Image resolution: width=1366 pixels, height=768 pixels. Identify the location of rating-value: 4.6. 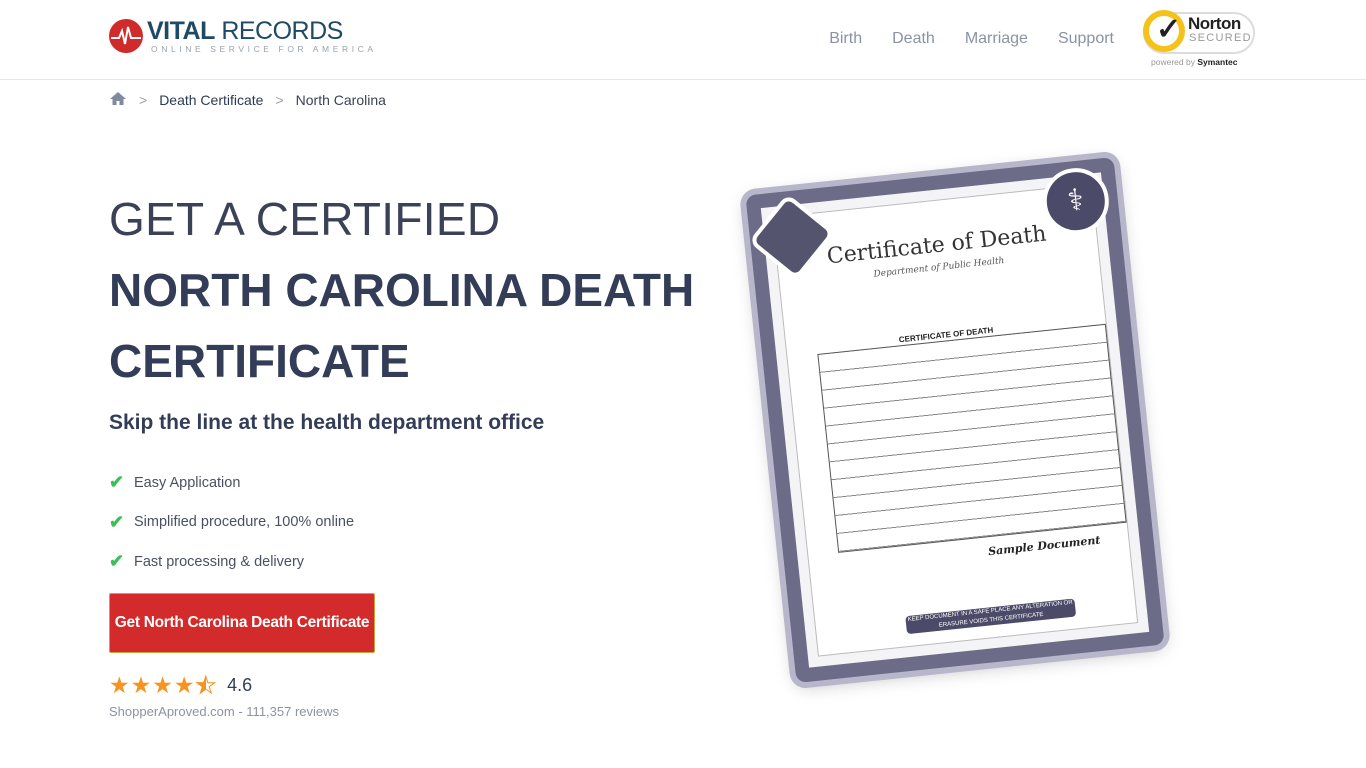
(240, 685).